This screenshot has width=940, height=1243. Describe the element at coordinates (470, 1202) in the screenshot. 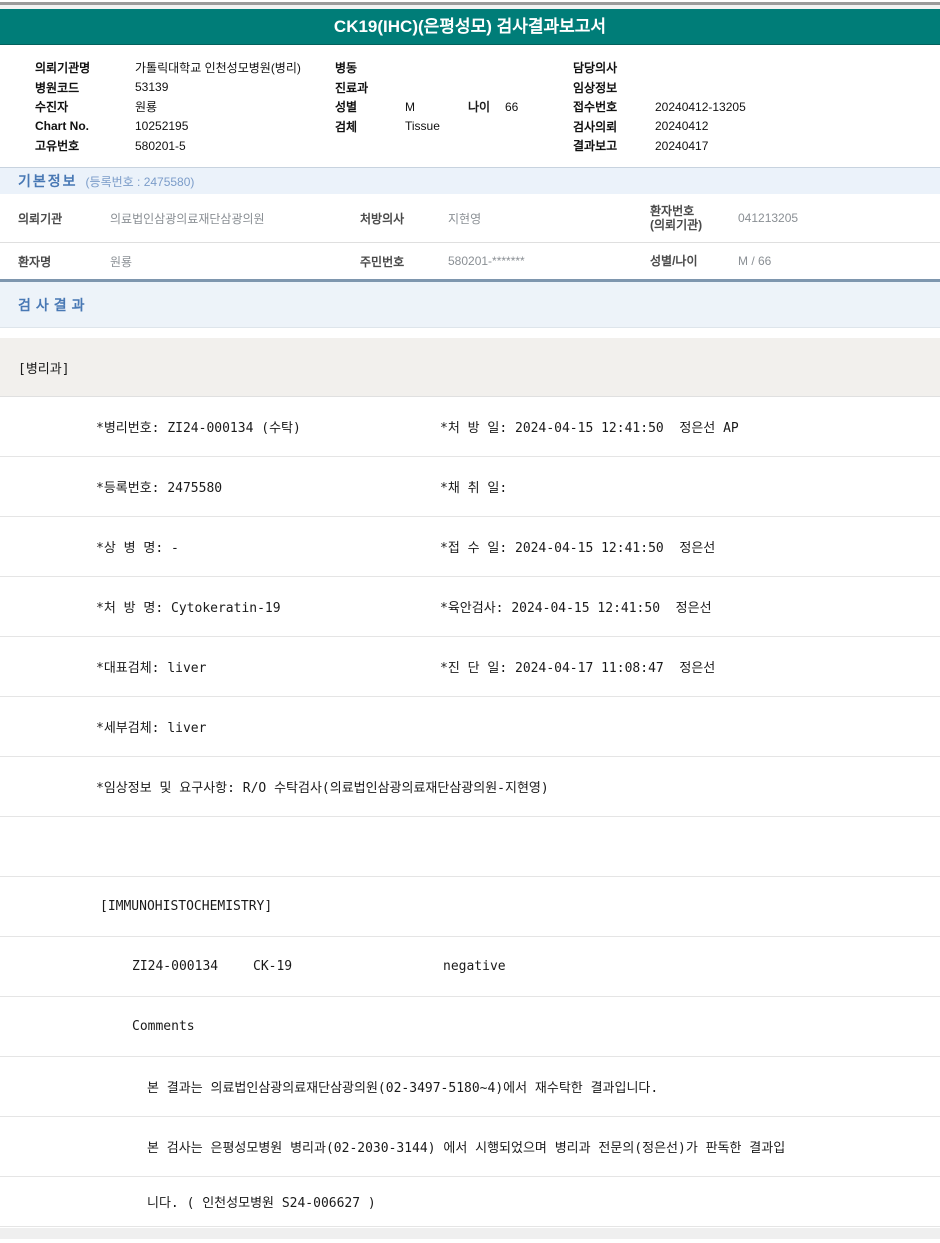

I see `comment-row-3: 니다. ( 인천성모병원 S24-006627 )` at that location.